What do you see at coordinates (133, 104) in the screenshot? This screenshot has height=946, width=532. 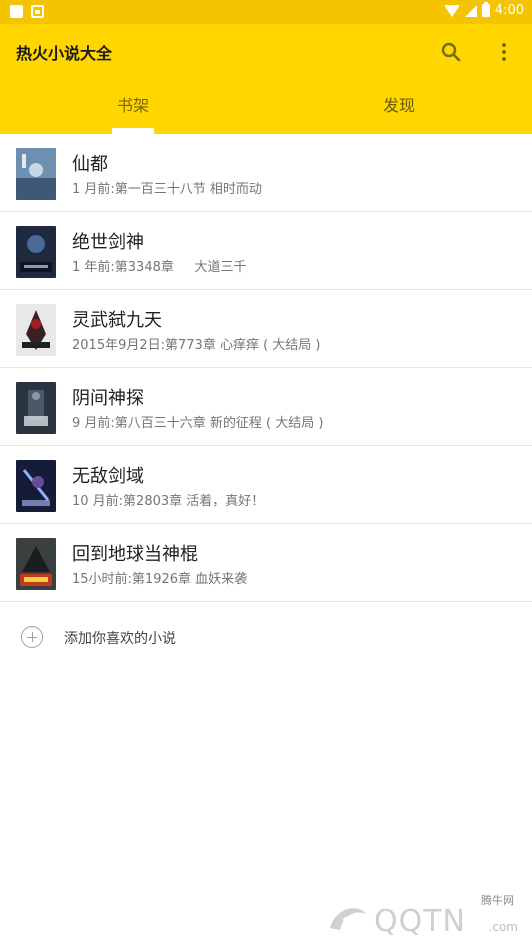 I see `tab-bookshelf: 书架` at bounding box center [133, 104].